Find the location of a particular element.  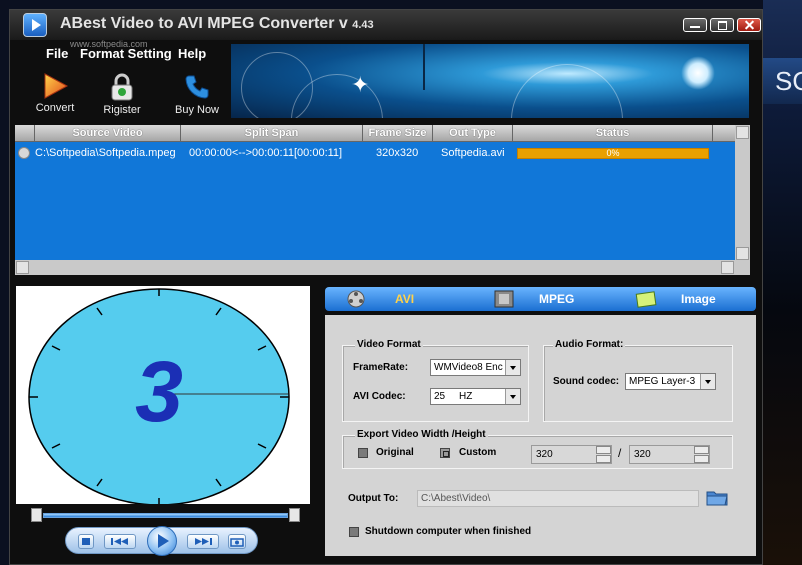

sound-codec-select: MPEG Layer-3 is located at coordinates (670, 381).